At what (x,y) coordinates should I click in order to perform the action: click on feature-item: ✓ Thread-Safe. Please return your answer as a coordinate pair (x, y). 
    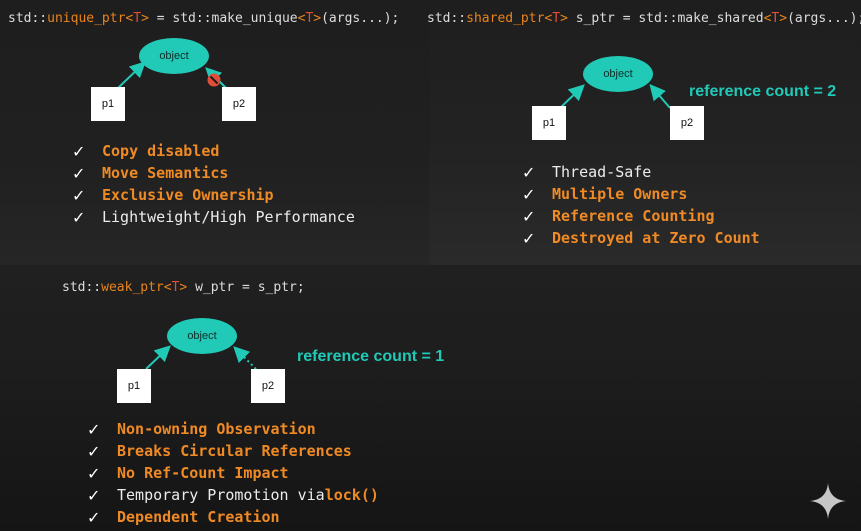
    Looking at the image, I should click on (587, 172).